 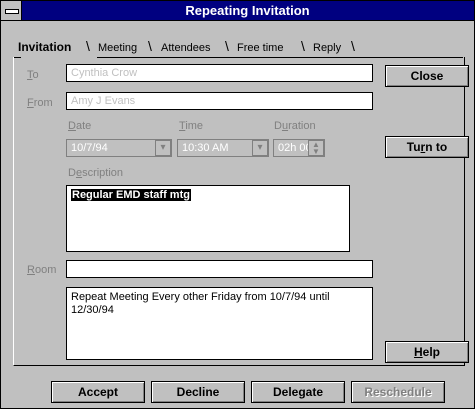 I want to click on delegate-button: Delegate, so click(x=298, y=392).